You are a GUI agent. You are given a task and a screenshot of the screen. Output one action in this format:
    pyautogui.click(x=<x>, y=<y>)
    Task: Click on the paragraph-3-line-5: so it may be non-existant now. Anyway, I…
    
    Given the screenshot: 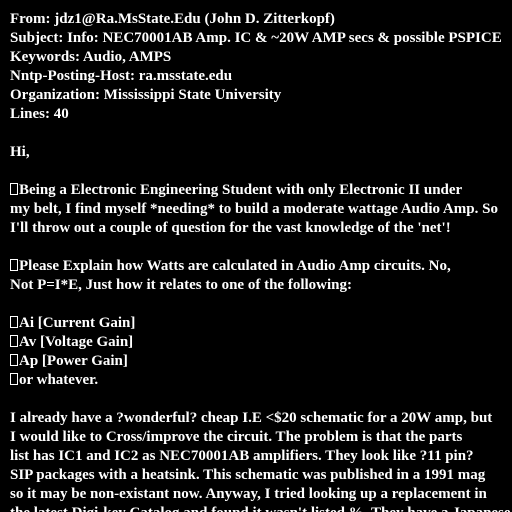 What is the action you would take?
    pyautogui.click(x=248, y=494)
    